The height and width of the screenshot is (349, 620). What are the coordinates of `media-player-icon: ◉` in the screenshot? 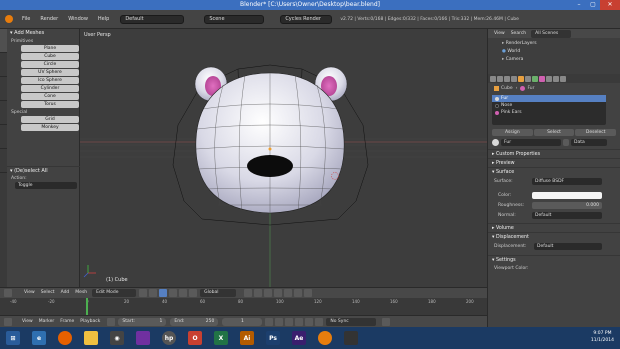 It's located at (117, 338).